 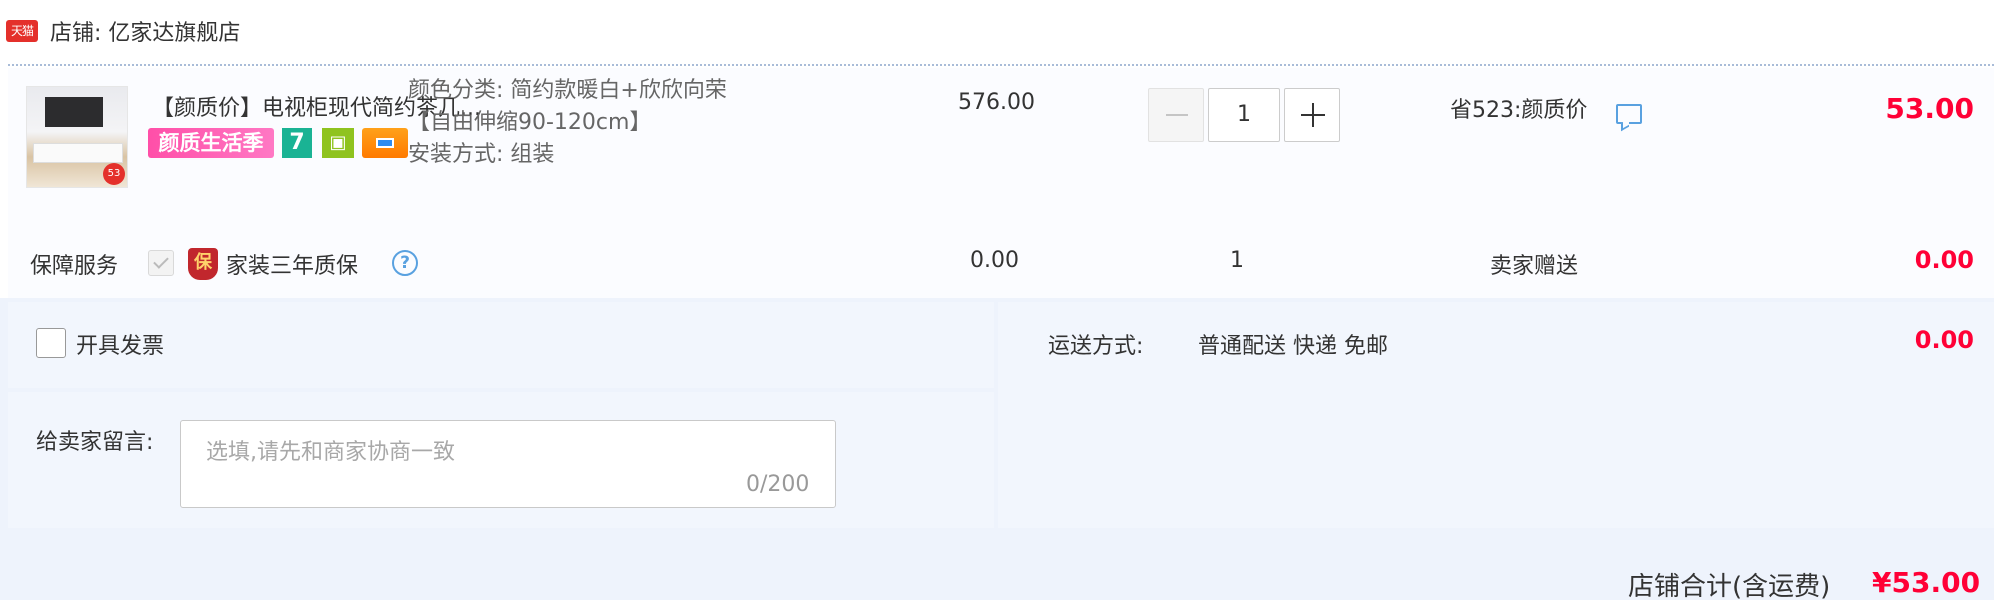 What do you see at coordinates (145, 31) in the screenshot?
I see `store-name: 店铺: 亿家达旗舰店` at bounding box center [145, 31].